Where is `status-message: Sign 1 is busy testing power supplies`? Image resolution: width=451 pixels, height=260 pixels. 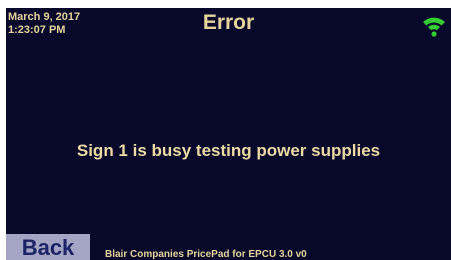 status-message: Sign 1 is busy testing power supplies is located at coordinates (228, 150).